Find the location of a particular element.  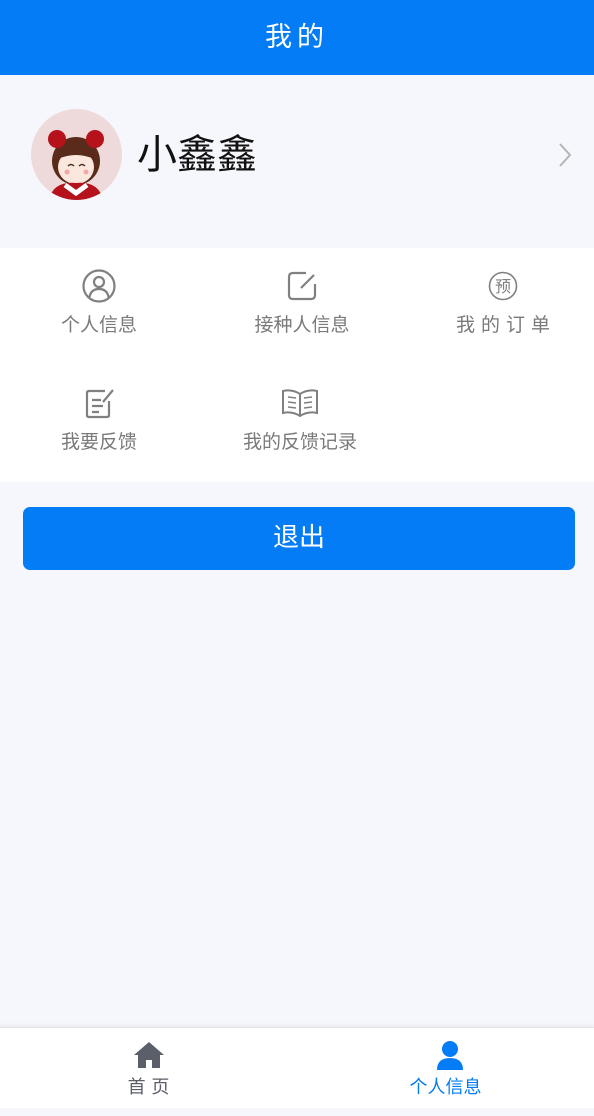

person-icon is located at coordinates (449, 1055).